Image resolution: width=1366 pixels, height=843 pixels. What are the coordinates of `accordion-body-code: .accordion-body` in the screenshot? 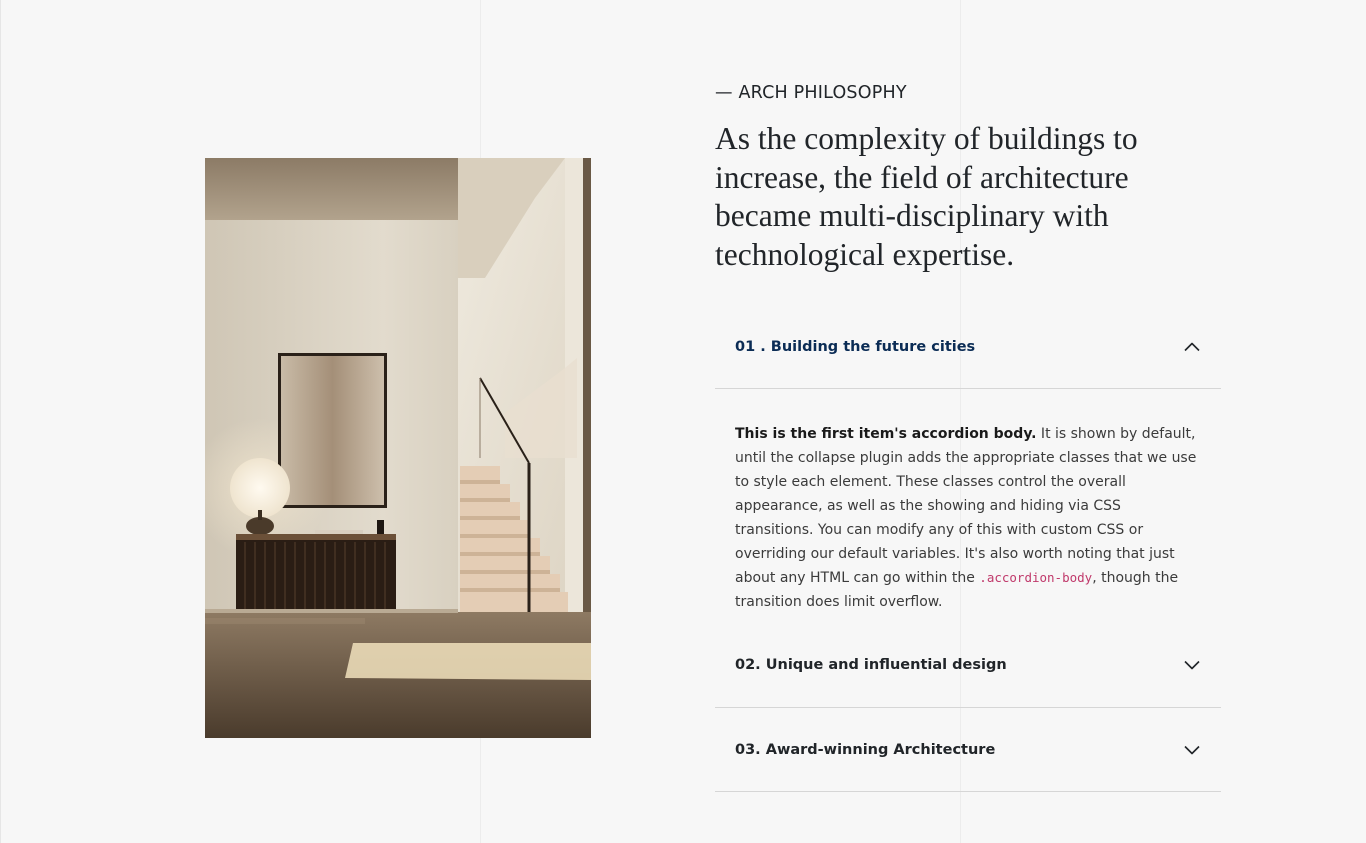 It's located at (1036, 577).